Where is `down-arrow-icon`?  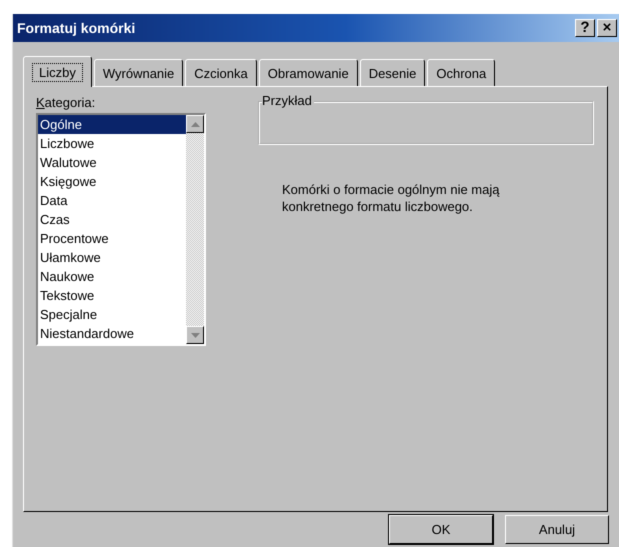 down-arrow-icon is located at coordinates (195, 335).